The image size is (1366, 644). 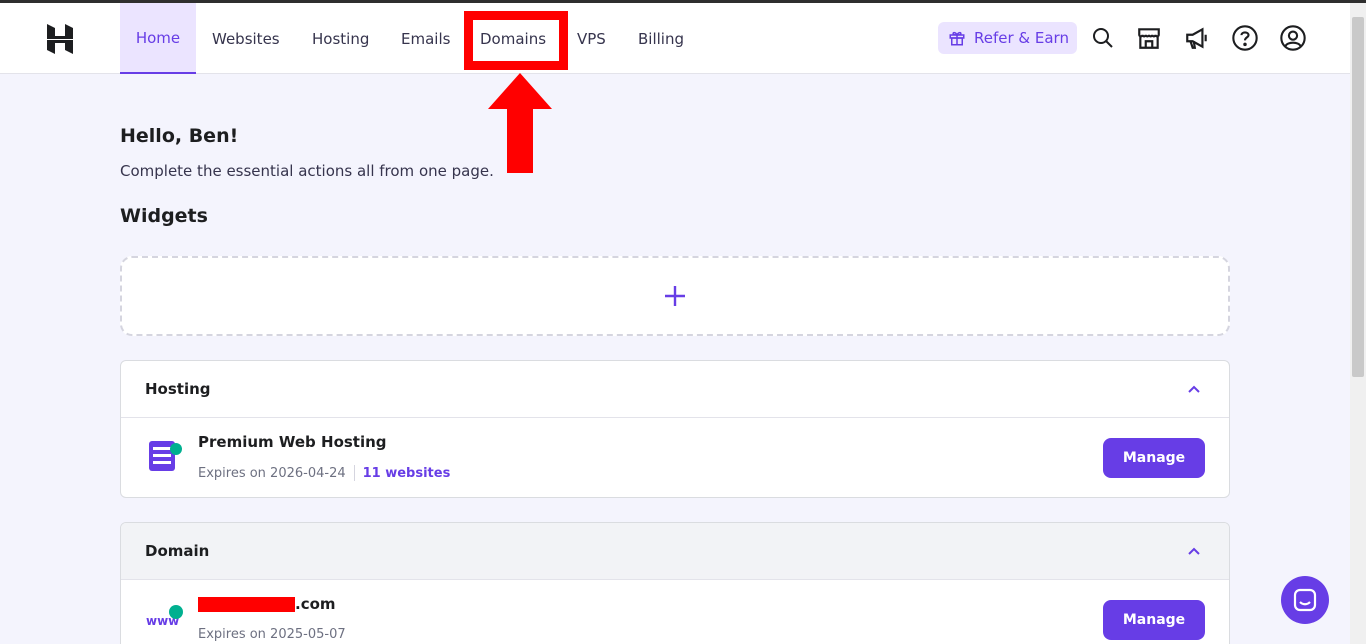 What do you see at coordinates (1154, 620) in the screenshot?
I see `domain-manage-button: Manage` at bounding box center [1154, 620].